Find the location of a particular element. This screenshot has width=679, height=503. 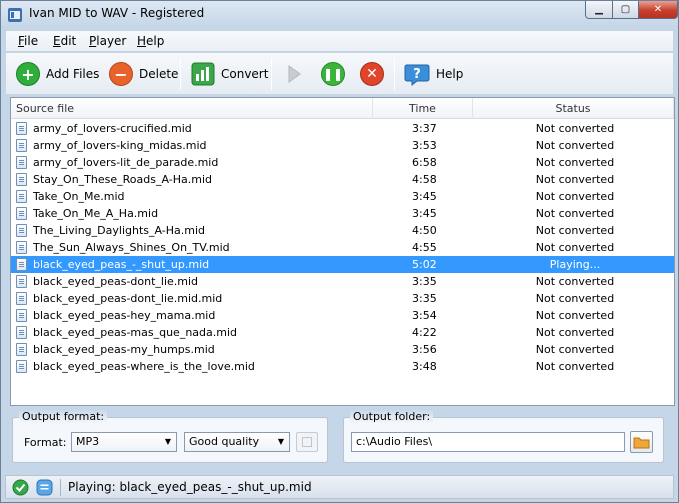

app-icon is located at coordinates (15, 15).